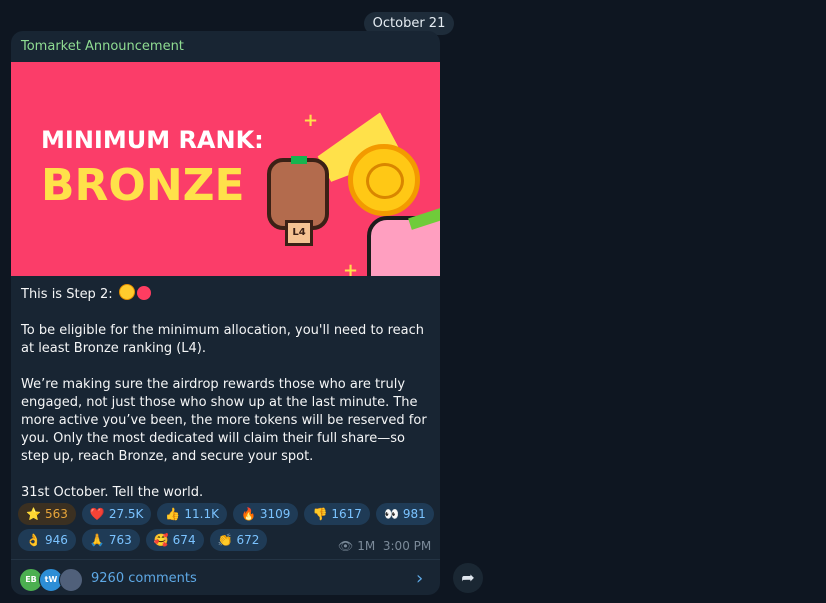  Describe the element at coordinates (225, 577) in the screenshot. I see `comments-bar: EB tW 9260 comments ›` at that location.